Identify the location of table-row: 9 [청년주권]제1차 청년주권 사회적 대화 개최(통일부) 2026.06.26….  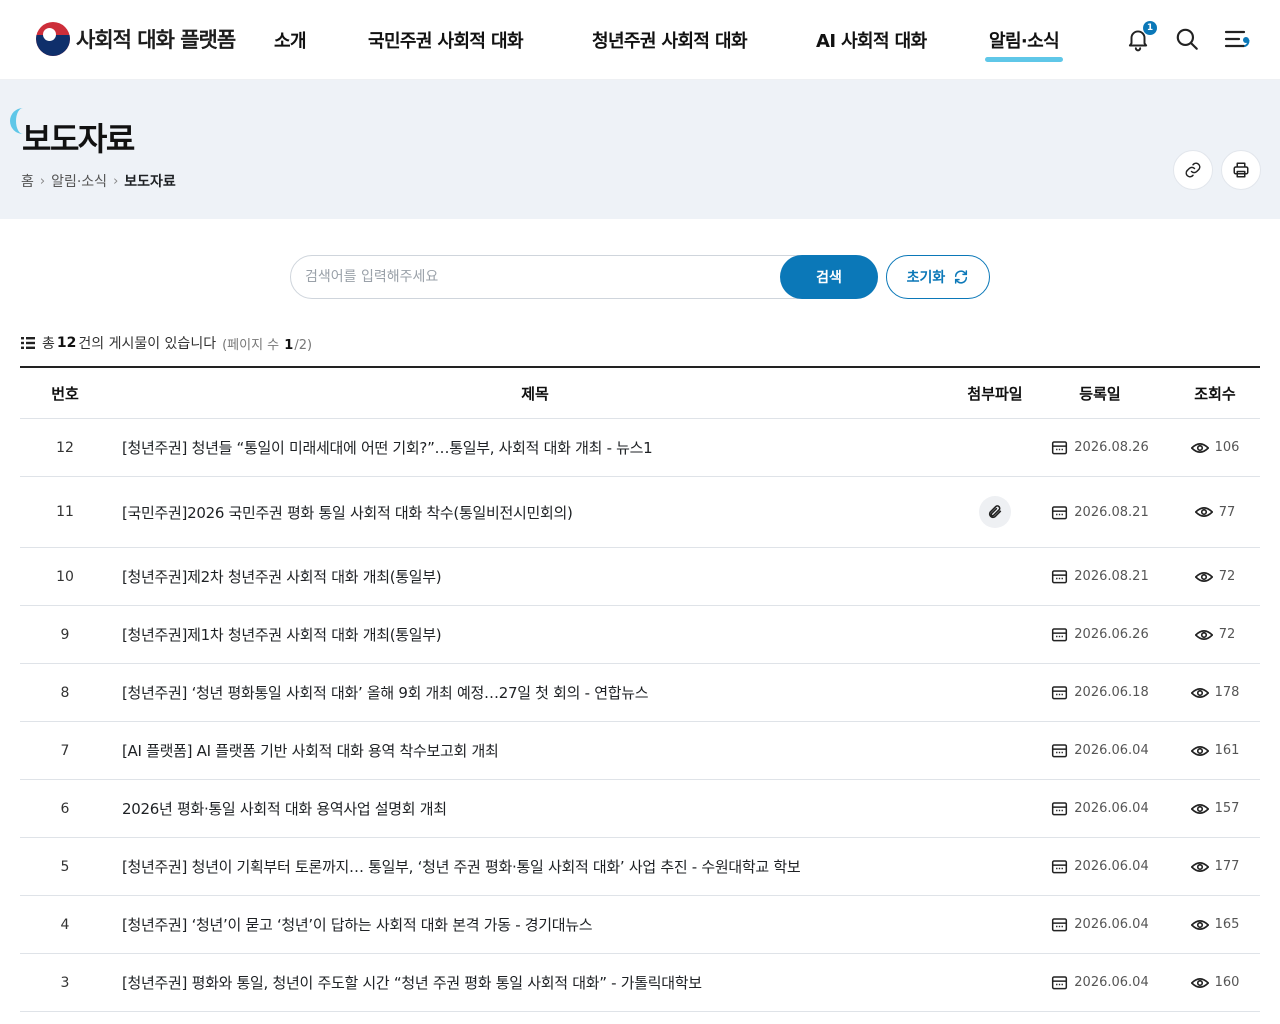
(640, 635).